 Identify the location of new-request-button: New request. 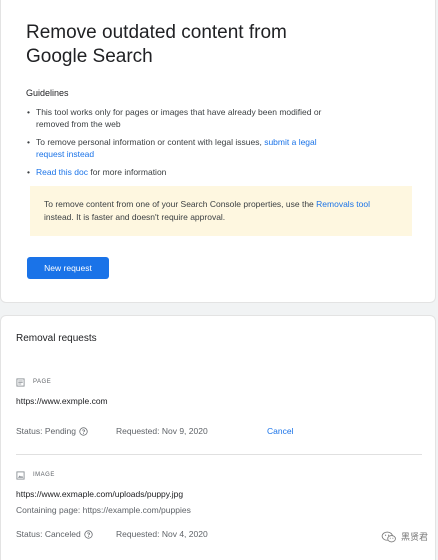
(68, 268).